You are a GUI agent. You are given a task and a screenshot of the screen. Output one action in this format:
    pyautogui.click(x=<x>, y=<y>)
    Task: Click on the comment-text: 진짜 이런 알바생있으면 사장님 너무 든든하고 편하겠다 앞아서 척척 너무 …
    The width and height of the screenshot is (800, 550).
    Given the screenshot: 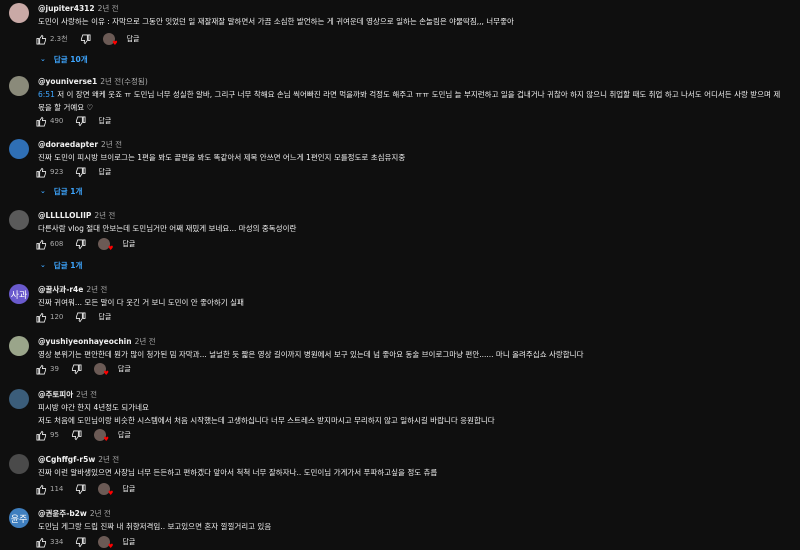 What is the action you would take?
    pyautogui.click(x=238, y=472)
    